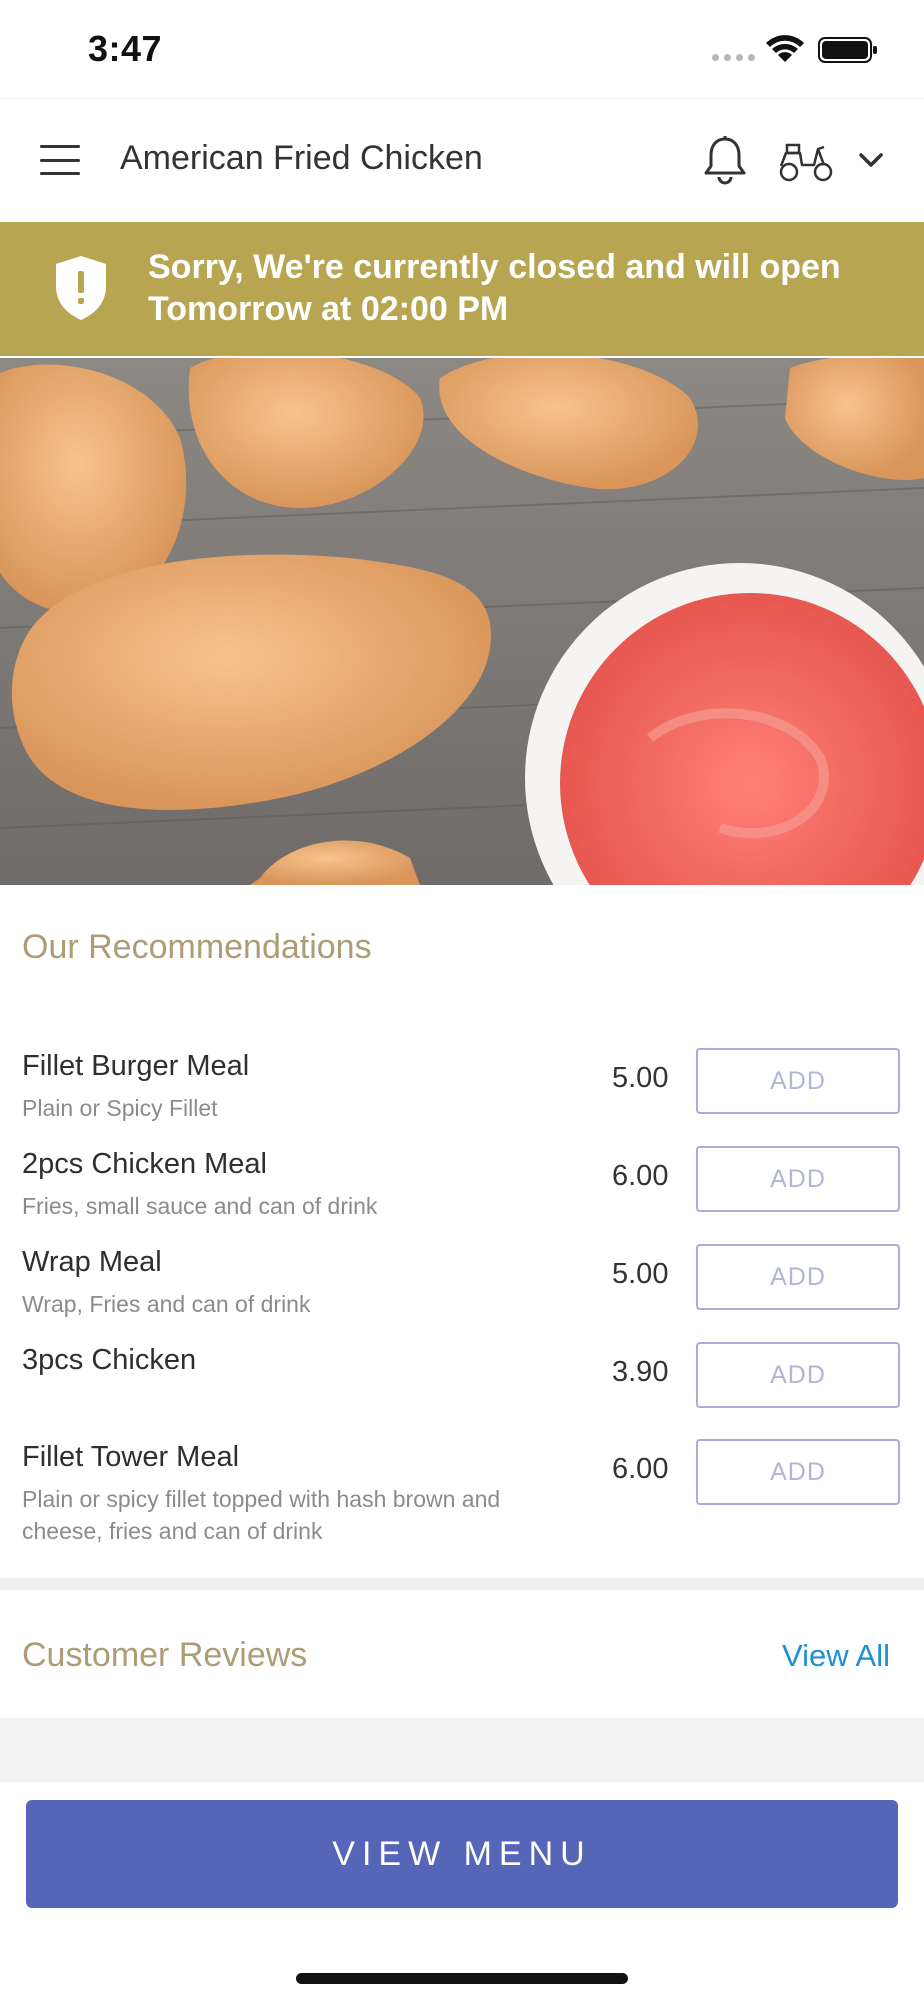 Image resolution: width=924 pixels, height=2000 pixels. Describe the element at coordinates (640, 1372) in the screenshot. I see `item-price: 3.90` at that location.